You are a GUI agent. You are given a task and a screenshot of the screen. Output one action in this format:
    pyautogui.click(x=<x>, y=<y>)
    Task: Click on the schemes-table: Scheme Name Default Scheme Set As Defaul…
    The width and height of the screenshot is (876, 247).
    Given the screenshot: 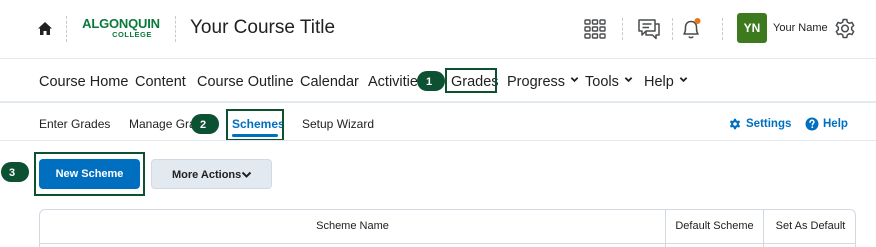 What is the action you would take?
    pyautogui.click(x=447, y=228)
    